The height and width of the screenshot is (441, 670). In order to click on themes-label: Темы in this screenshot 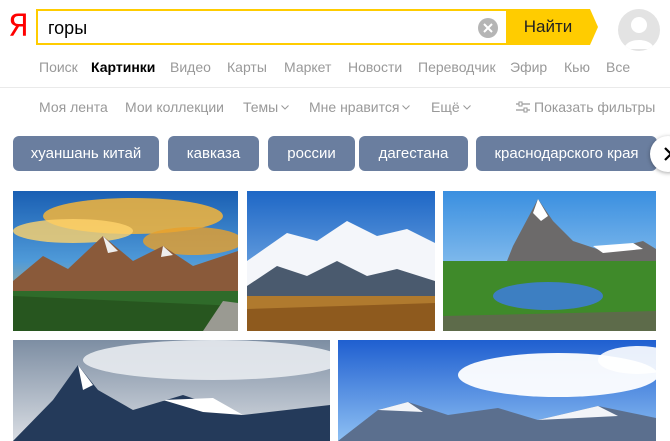, I will do `click(261, 107)`.